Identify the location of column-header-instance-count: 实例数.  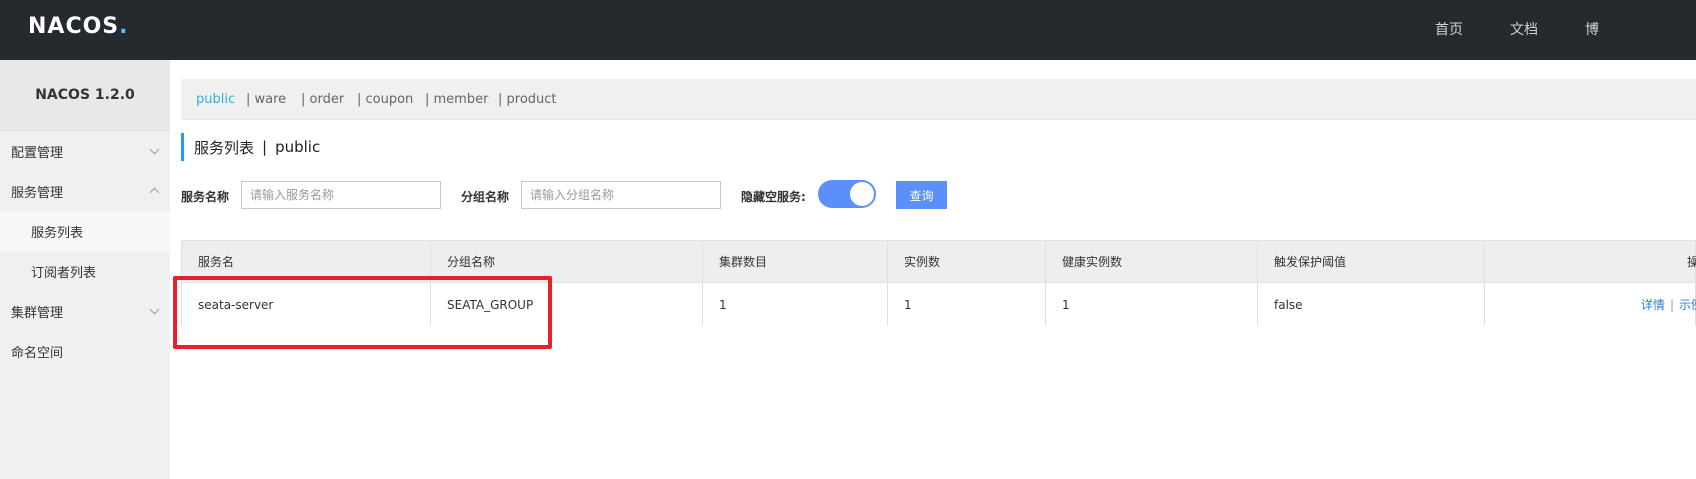
(966, 261).